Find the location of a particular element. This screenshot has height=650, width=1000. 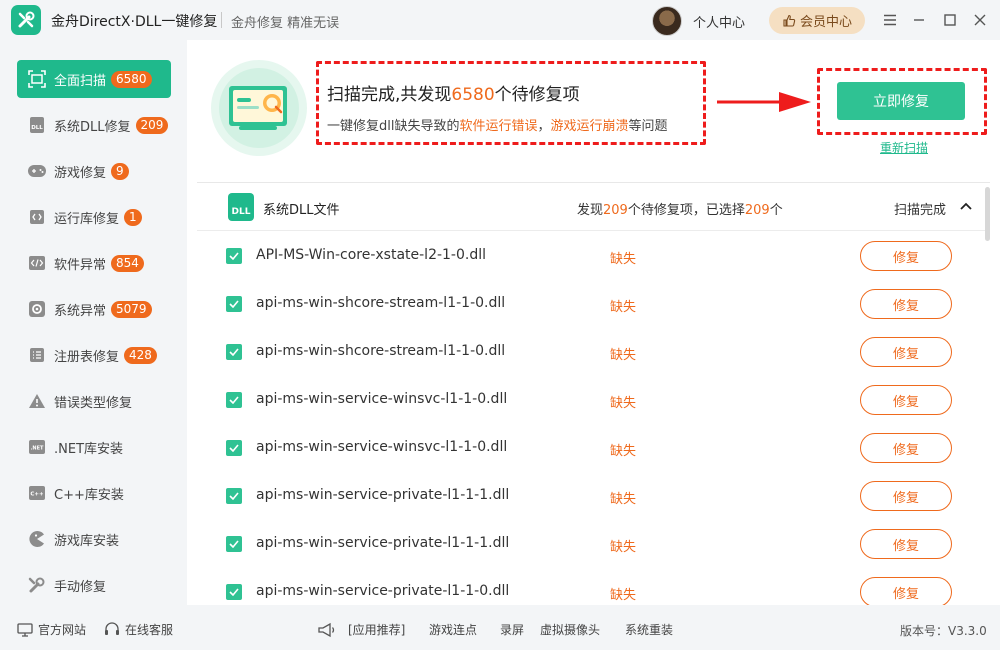

sidebar-item-runtime-repair: 运行库修复 1 is located at coordinates (94, 217).